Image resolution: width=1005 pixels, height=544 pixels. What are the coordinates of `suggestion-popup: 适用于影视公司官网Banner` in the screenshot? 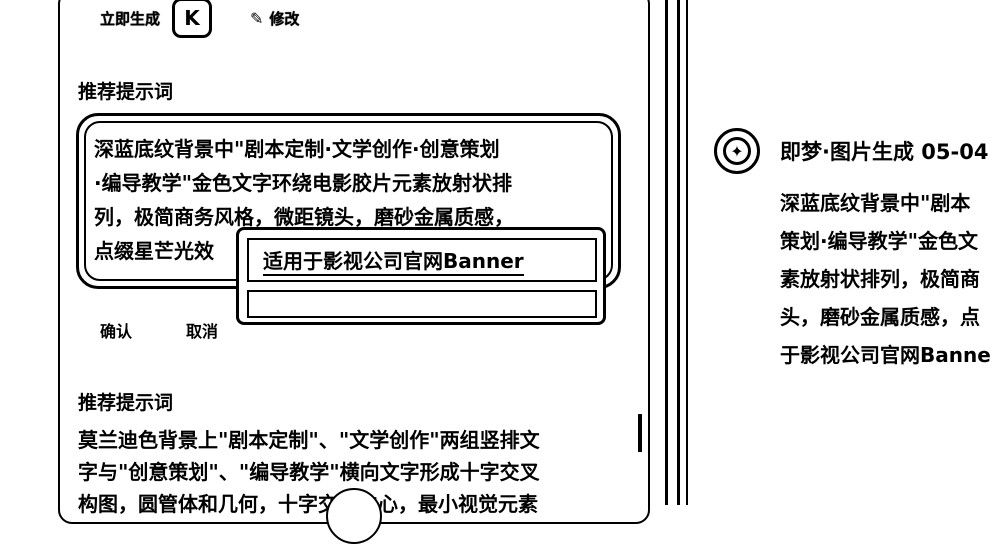 It's located at (421, 276).